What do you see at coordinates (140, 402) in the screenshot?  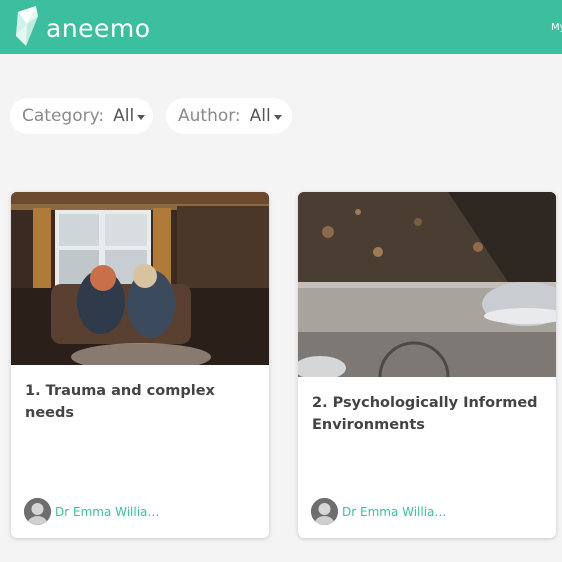 I see `course-title: 1. Trauma and complex needs` at bounding box center [140, 402].